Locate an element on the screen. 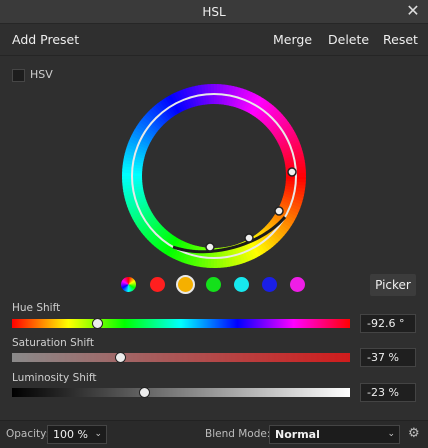 Image resolution: width=428 pixels, height=448 pixels. hsv-label: HSV is located at coordinates (41, 74).